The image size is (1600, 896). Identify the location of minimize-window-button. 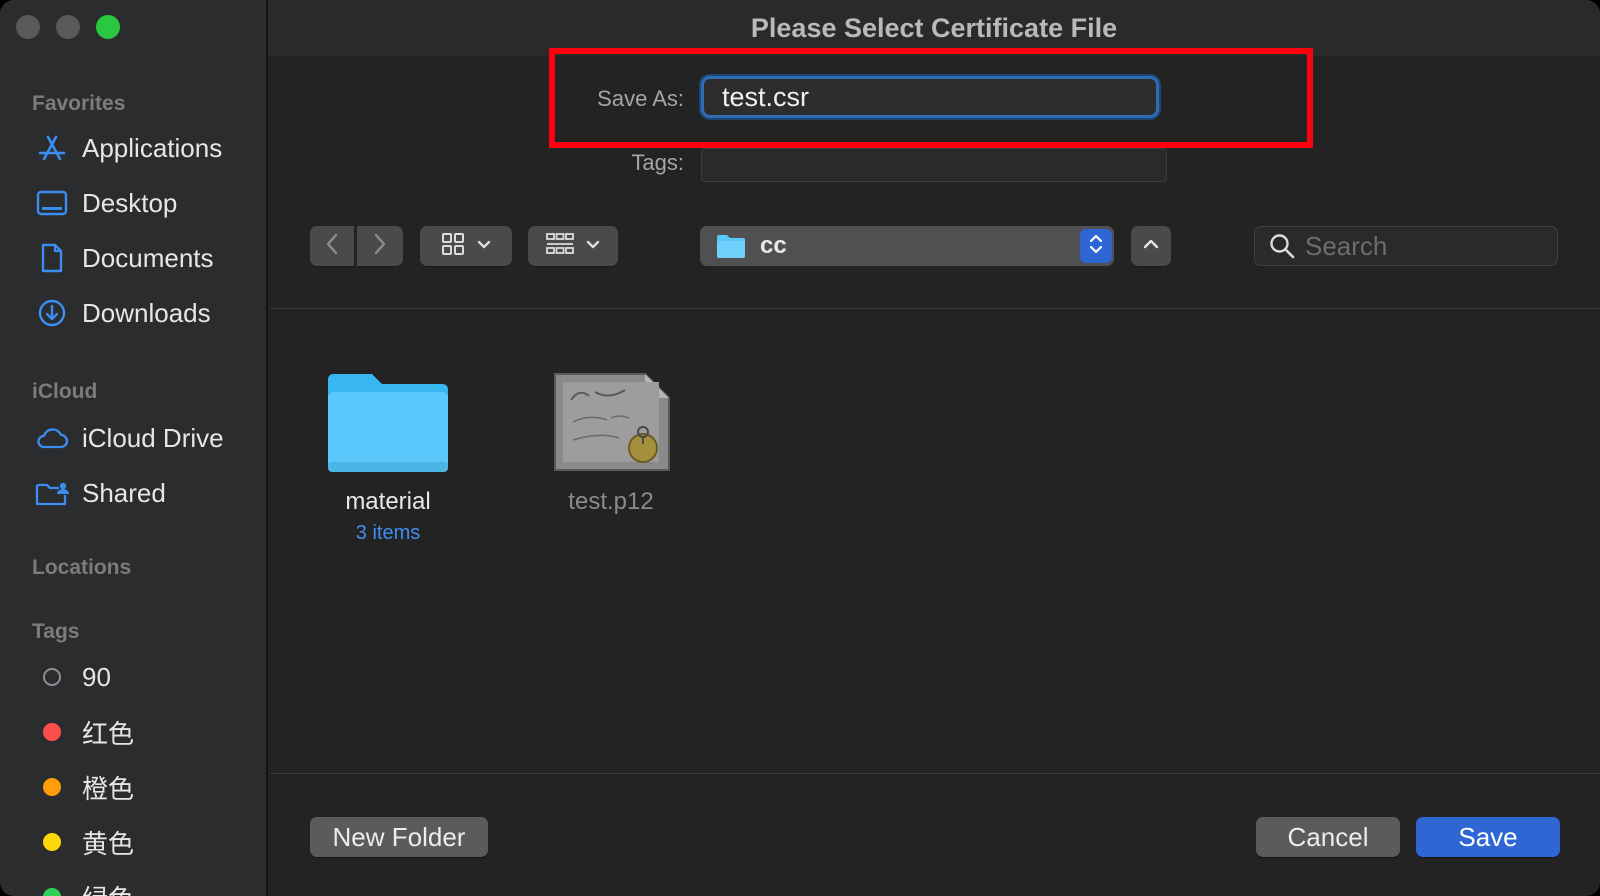
(68, 27).